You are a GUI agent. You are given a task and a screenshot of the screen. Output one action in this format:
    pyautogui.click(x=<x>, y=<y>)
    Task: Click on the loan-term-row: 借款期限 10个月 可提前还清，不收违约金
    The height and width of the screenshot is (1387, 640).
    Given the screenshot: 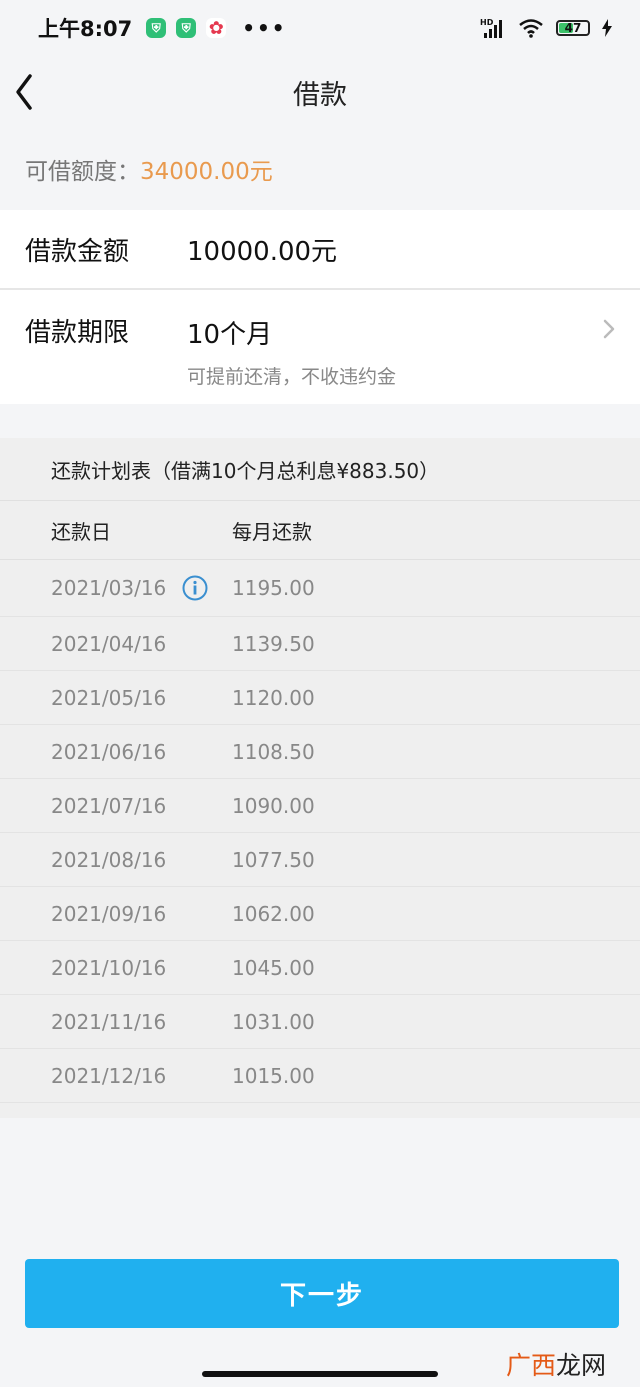 What is the action you would take?
    pyautogui.click(x=320, y=347)
    